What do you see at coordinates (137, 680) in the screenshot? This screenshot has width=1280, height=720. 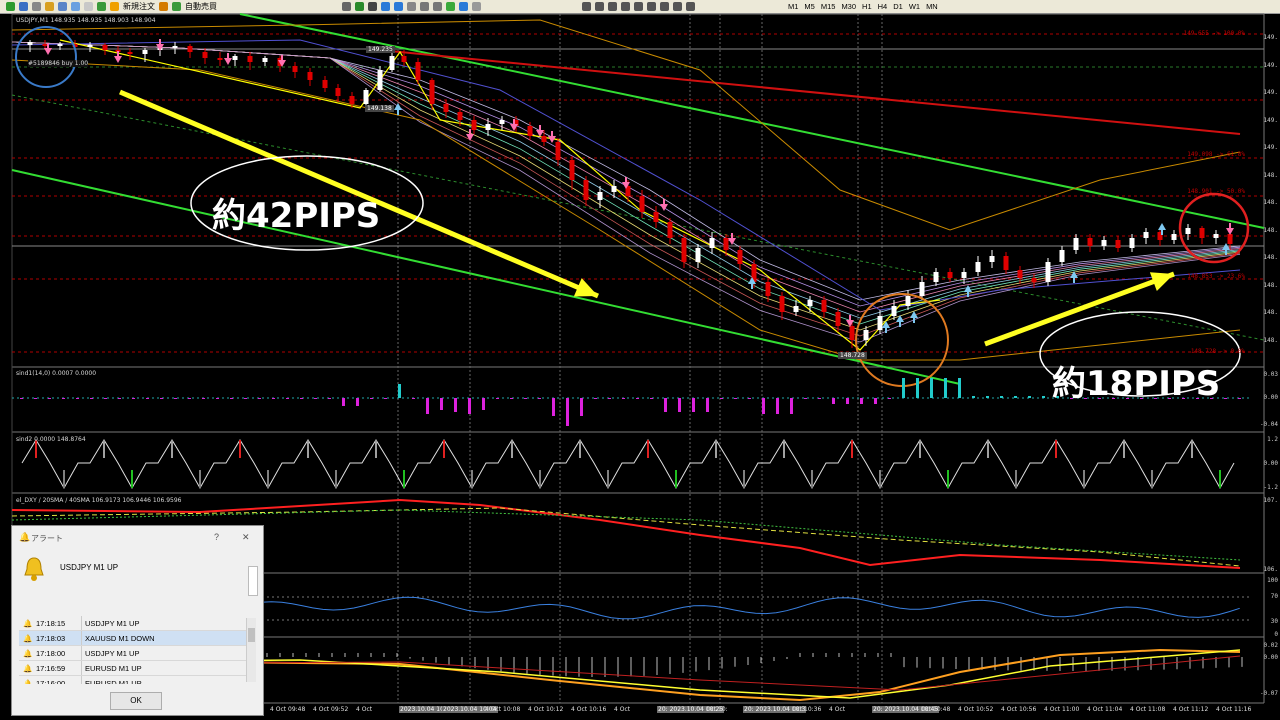 I see `alert-row: 🔔 17:16:00 EURUSD M1 UP` at bounding box center [137, 680].